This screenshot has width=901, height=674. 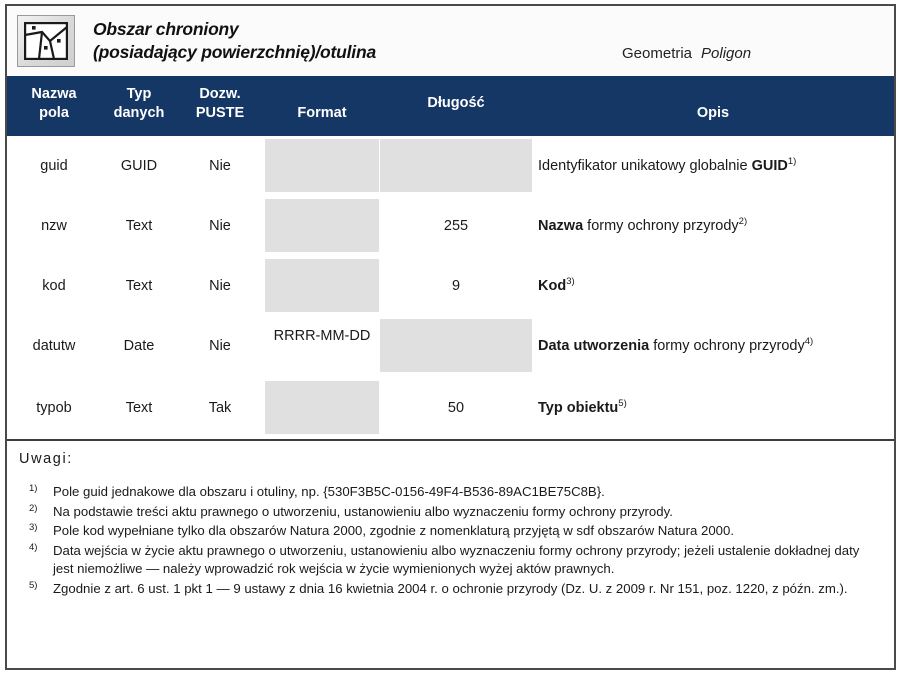 I want to click on cell-field-name: guid, so click(x=54, y=166).